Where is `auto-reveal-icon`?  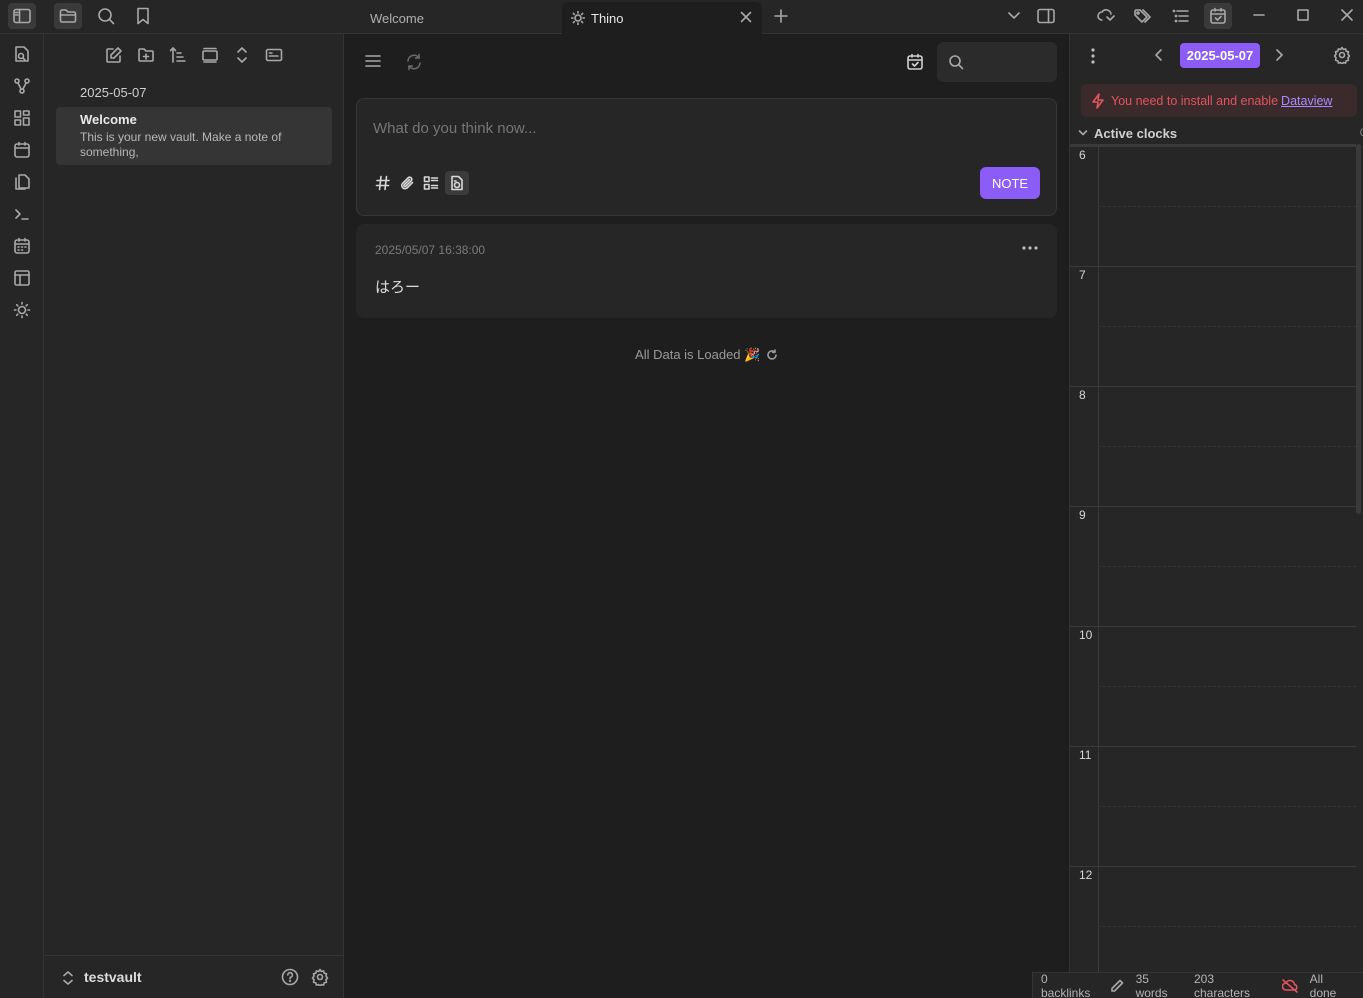 auto-reveal-icon is located at coordinates (210, 55).